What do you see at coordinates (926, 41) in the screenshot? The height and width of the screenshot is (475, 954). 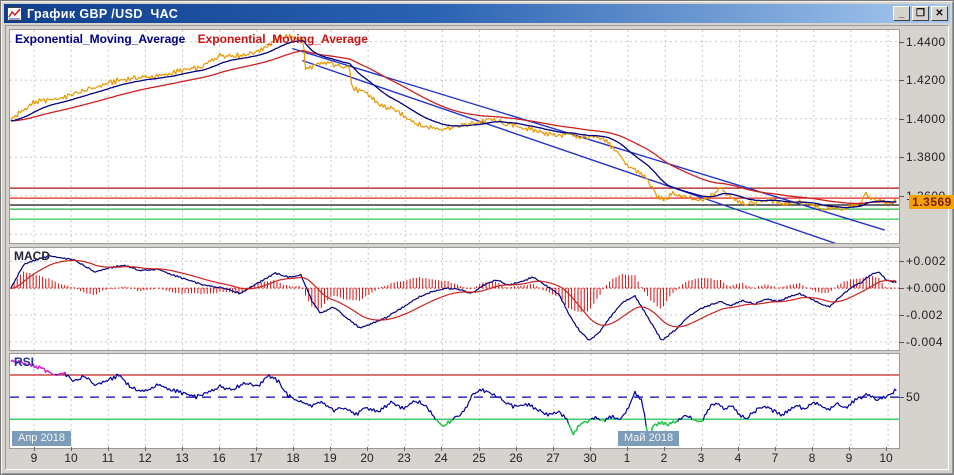 I see `price-ytick-label: 1.4400` at bounding box center [926, 41].